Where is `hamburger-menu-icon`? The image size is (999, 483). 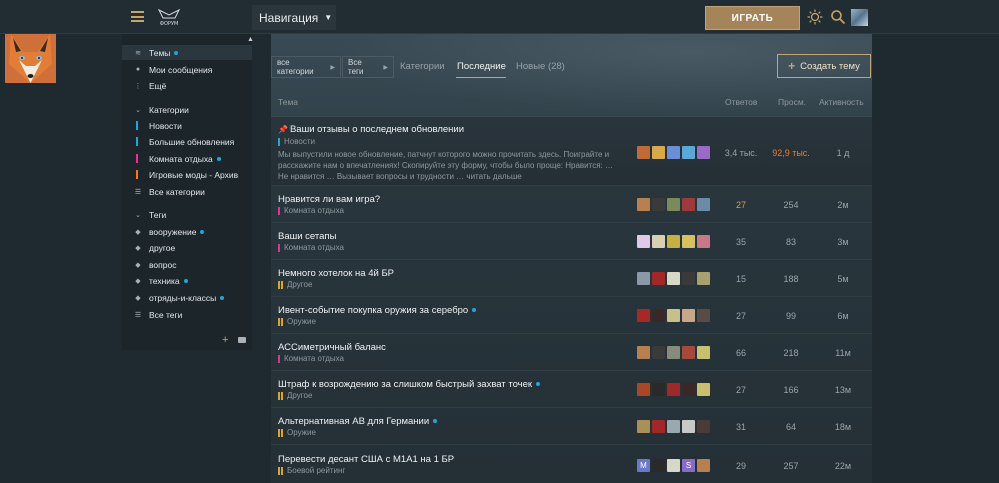
hamburger-menu-icon is located at coordinates (137, 16).